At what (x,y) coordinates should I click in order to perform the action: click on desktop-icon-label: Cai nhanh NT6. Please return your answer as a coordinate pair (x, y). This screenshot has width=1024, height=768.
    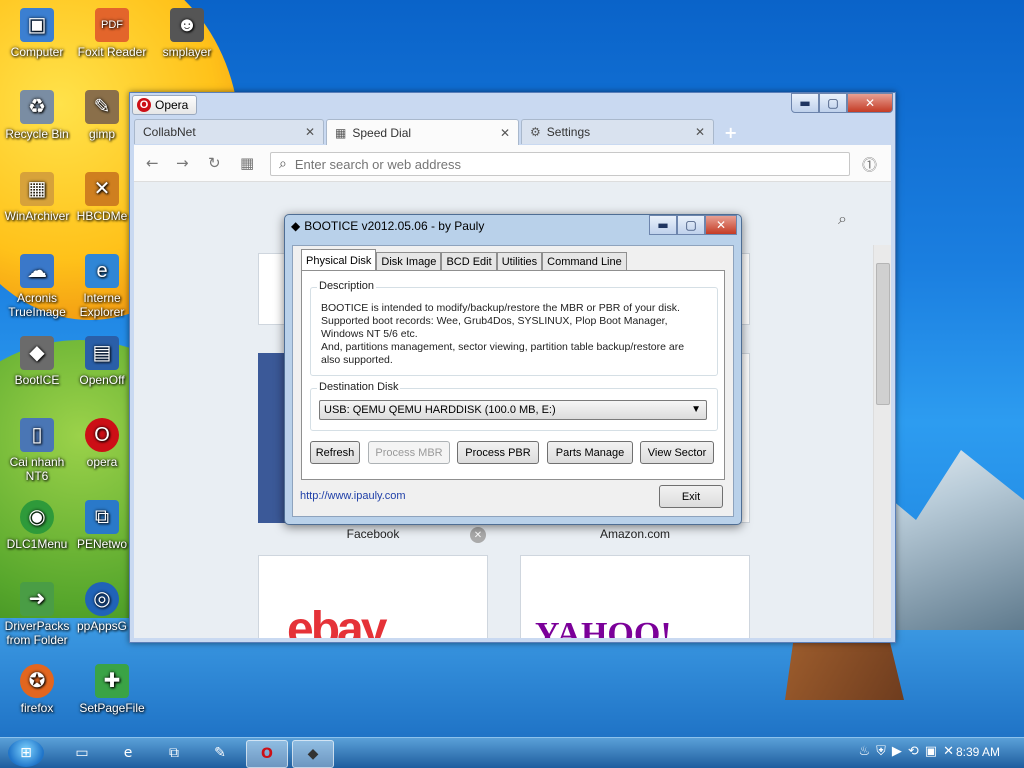
    Looking at the image, I should click on (37, 469).